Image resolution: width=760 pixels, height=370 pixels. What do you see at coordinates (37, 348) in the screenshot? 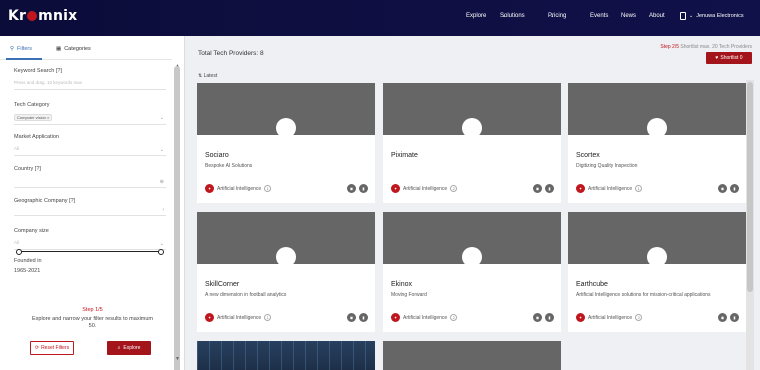
I see `refresh-icon: ⟳` at bounding box center [37, 348].